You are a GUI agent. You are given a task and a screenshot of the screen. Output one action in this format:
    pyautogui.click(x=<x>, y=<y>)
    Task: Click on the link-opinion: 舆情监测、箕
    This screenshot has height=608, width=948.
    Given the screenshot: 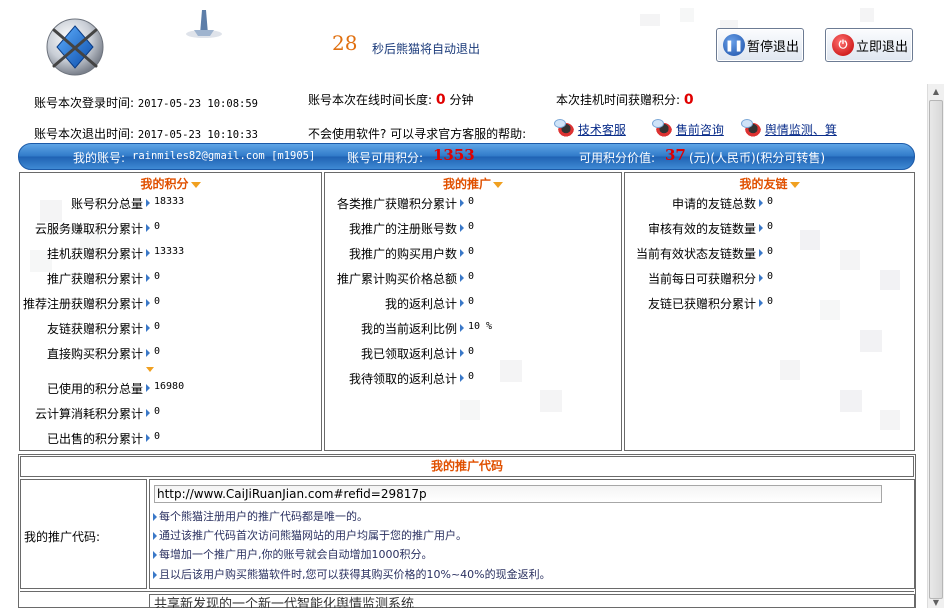 What is the action you would take?
    pyautogui.click(x=789, y=128)
    